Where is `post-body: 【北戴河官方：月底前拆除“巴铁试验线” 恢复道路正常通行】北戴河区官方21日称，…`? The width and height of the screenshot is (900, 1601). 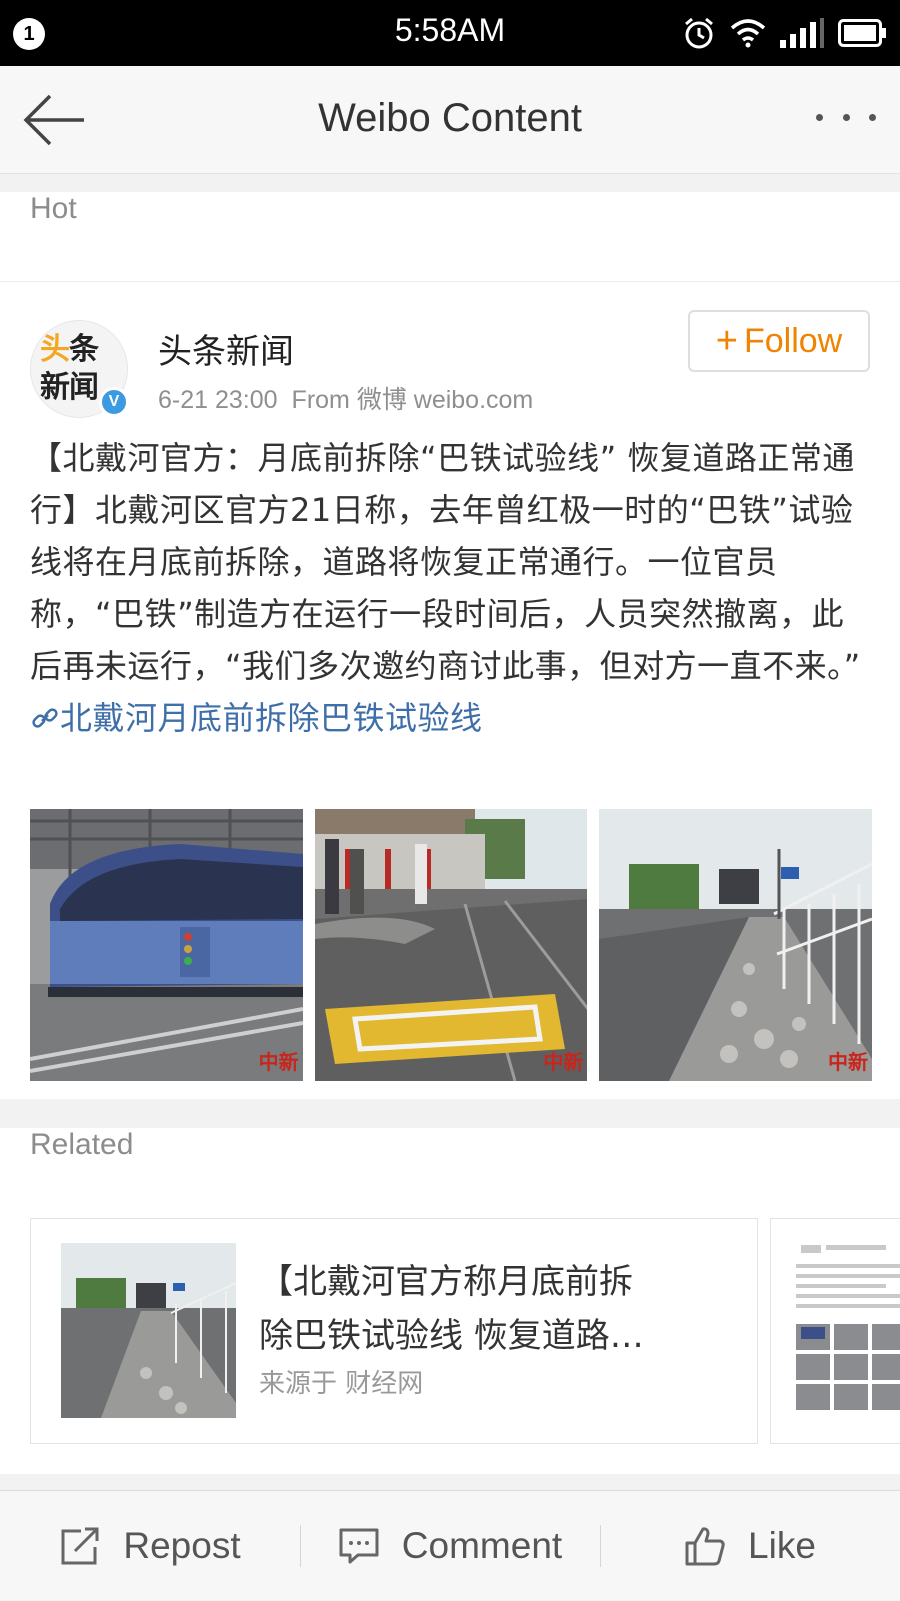
post-body: 【北戴河官方：月底前拆除“巴铁试验线” 恢复道路正常通行】北戴河区官方21日称，… is located at coordinates (445, 562).